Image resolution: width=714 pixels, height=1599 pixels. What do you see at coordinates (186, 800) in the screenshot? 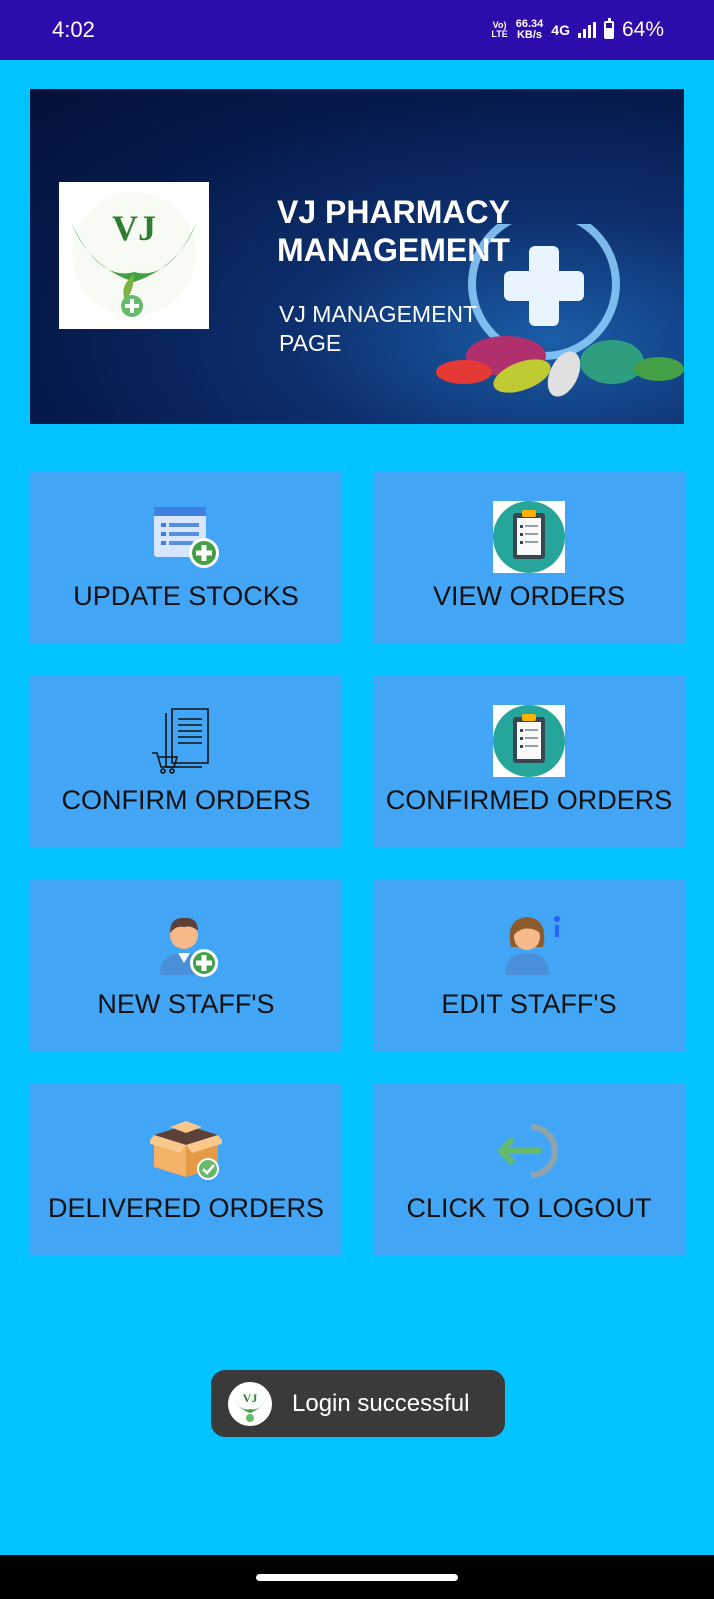
I see `confirm-orders-label: CONFIRM ORDERS` at bounding box center [186, 800].